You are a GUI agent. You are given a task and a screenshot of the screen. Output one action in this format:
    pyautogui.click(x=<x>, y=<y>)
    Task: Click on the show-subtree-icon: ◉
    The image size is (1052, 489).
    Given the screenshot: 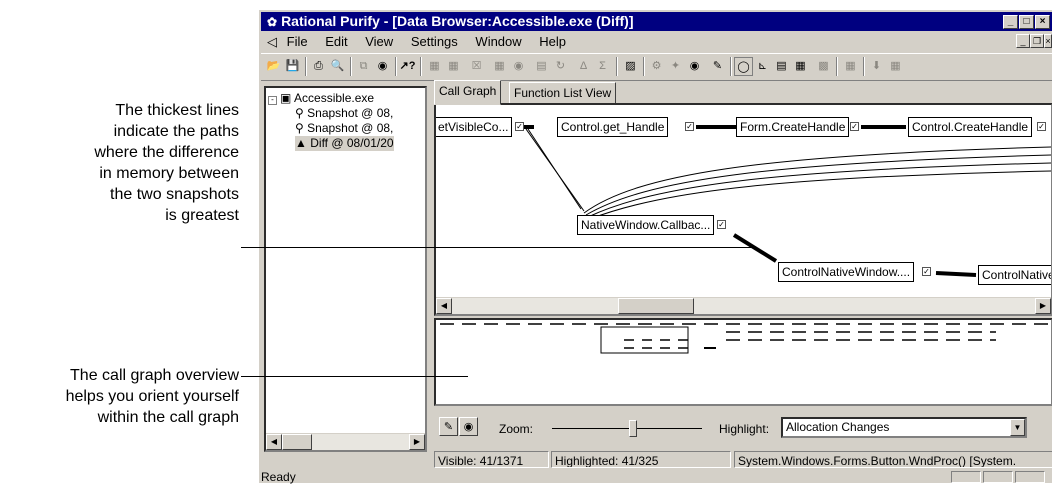 What is the action you would take?
    pyautogui.click(x=518, y=66)
    